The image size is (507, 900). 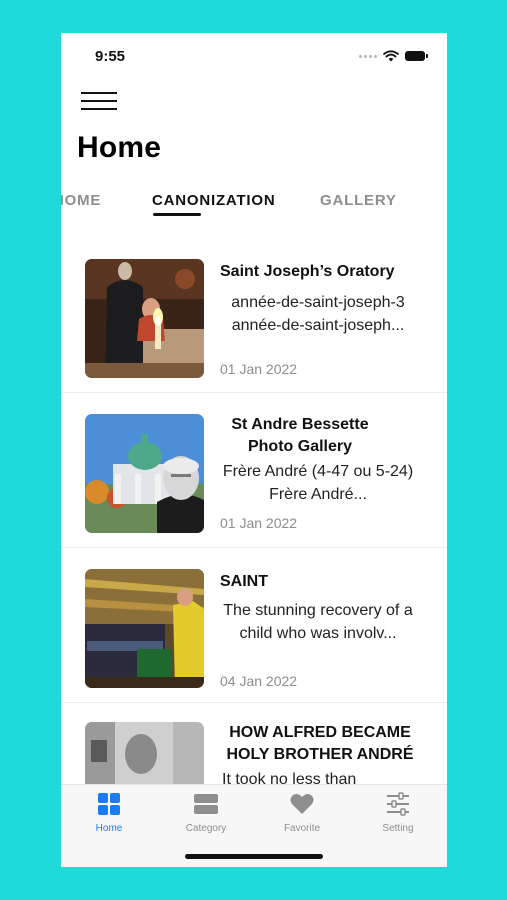 I want to click on tab-gallery: GALLERY, so click(x=358, y=200).